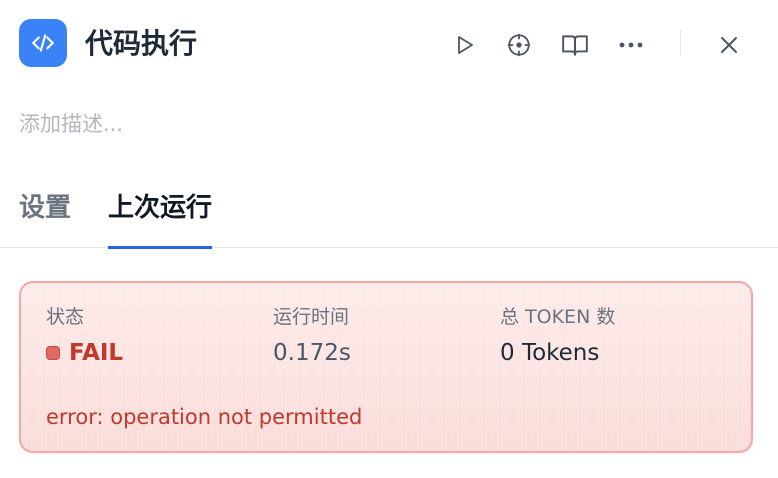 This screenshot has width=778, height=478. Describe the element at coordinates (43, 43) in the screenshot. I see `code-icon` at that location.